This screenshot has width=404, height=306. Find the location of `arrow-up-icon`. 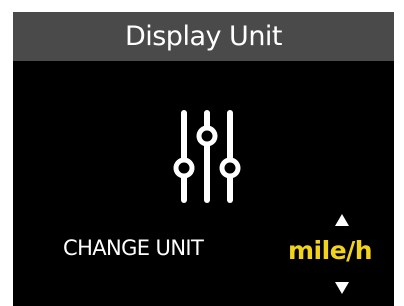

arrow-up-icon is located at coordinates (342, 220).